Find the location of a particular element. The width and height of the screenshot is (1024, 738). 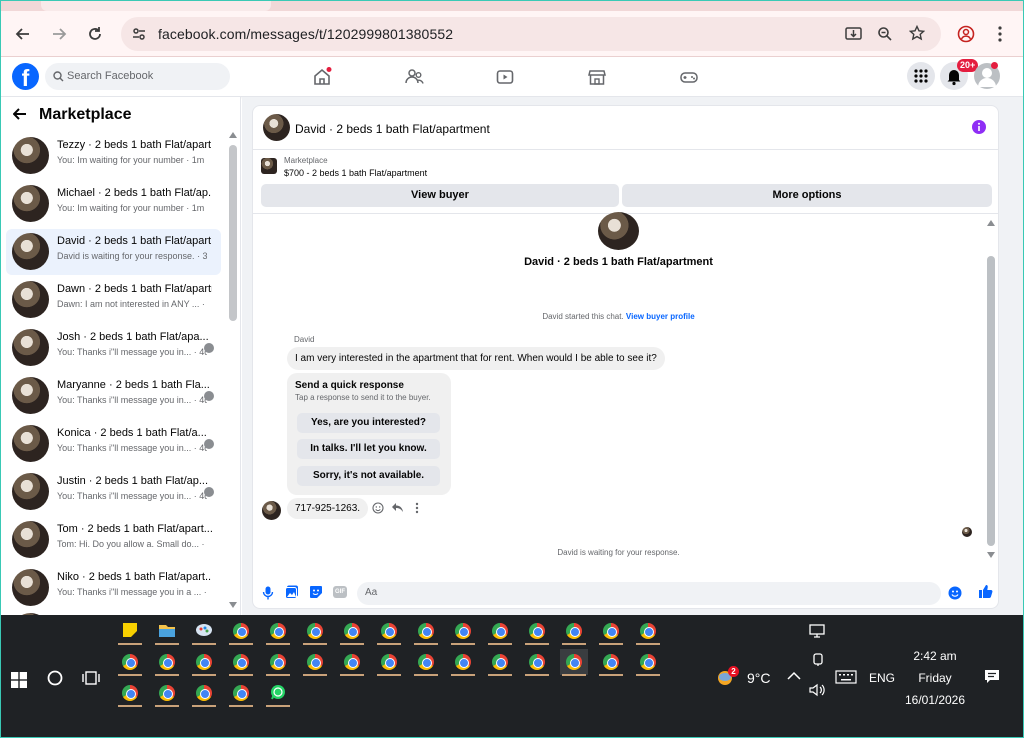

paint-app-icon is located at coordinates (204, 631).